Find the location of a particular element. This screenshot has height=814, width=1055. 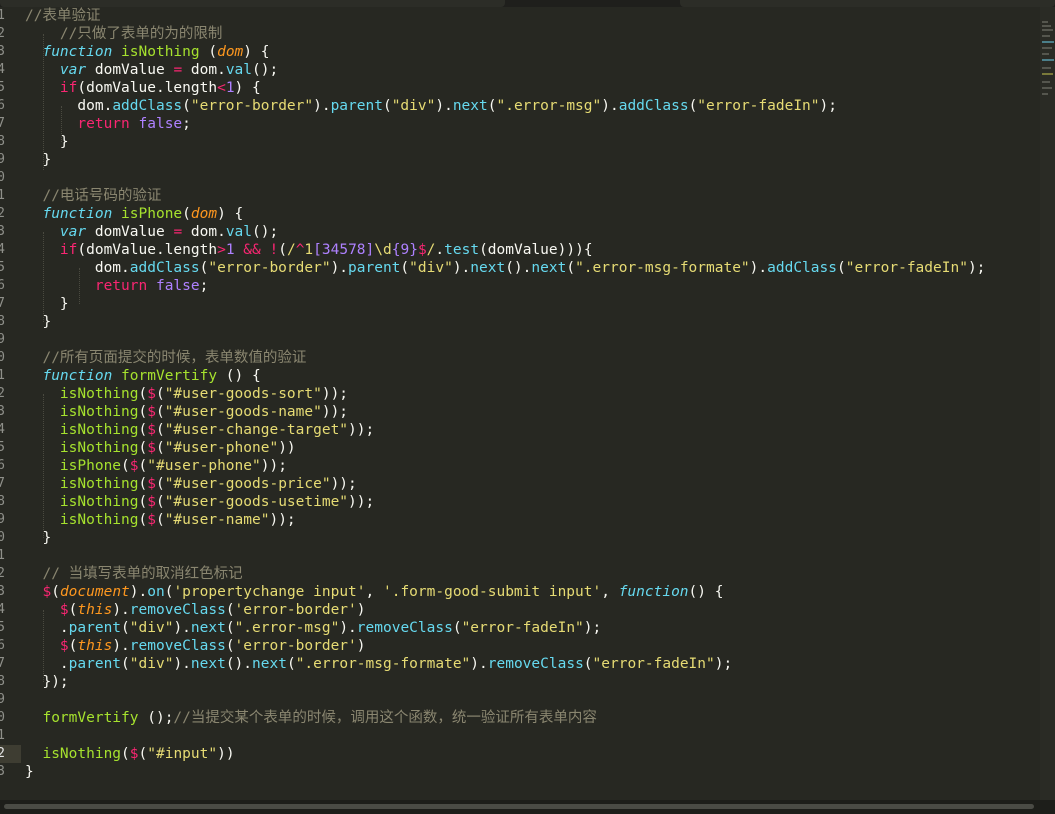

code-line: function isPhone(dom) { is located at coordinates (134, 214).